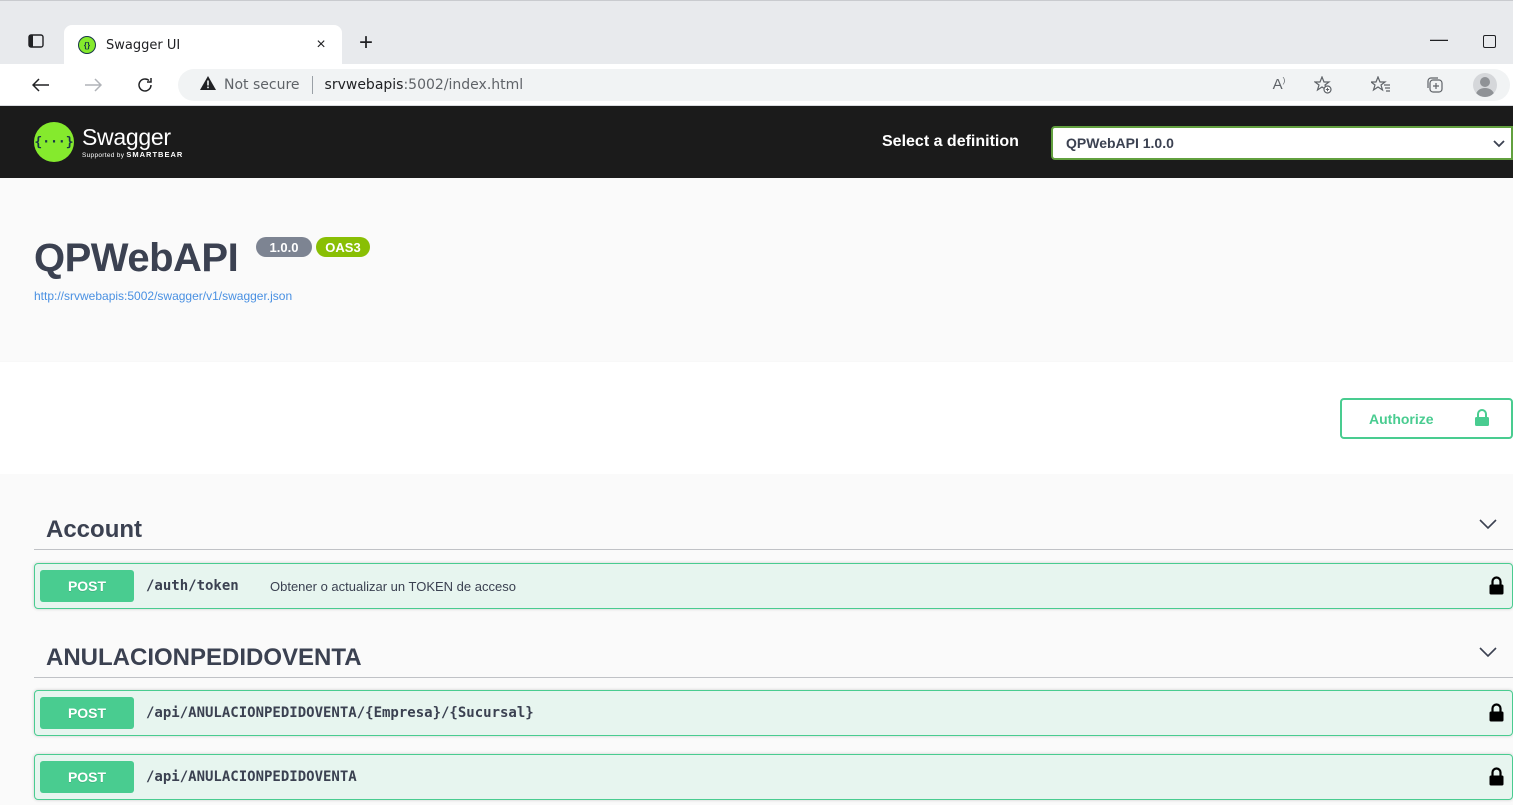 This screenshot has width=1513, height=805. Describe the element at coordinates (321, 45) in the screenshot. I see `close-tab-icon: ×` at that location.